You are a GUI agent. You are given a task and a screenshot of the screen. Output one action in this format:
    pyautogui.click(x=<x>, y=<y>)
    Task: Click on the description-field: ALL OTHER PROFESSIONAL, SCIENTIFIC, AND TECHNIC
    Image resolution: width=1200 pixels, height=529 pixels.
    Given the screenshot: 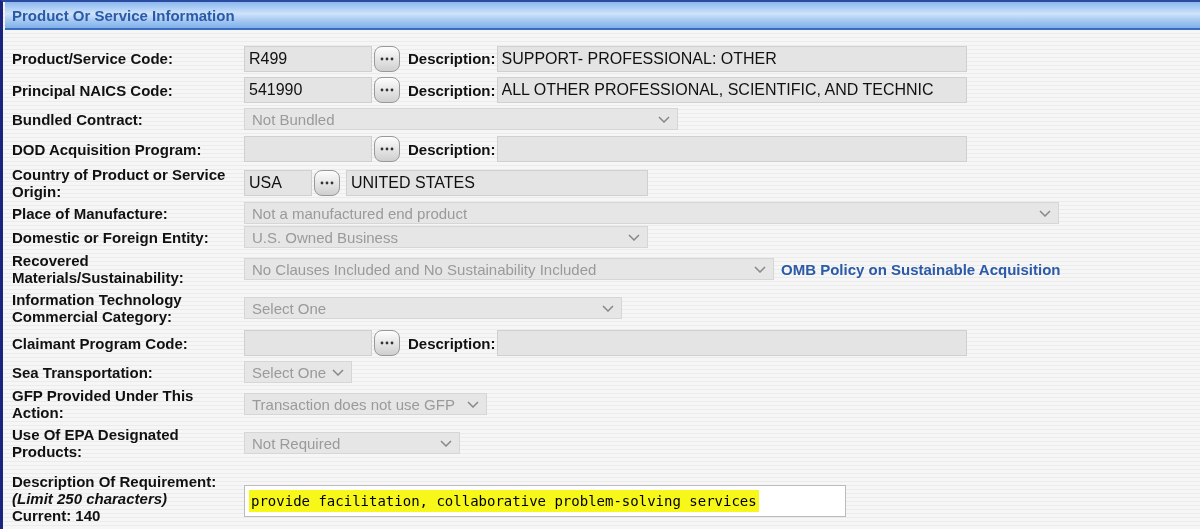 What is the action you would take?
    pyautogui.click(x=731, y=90)
    